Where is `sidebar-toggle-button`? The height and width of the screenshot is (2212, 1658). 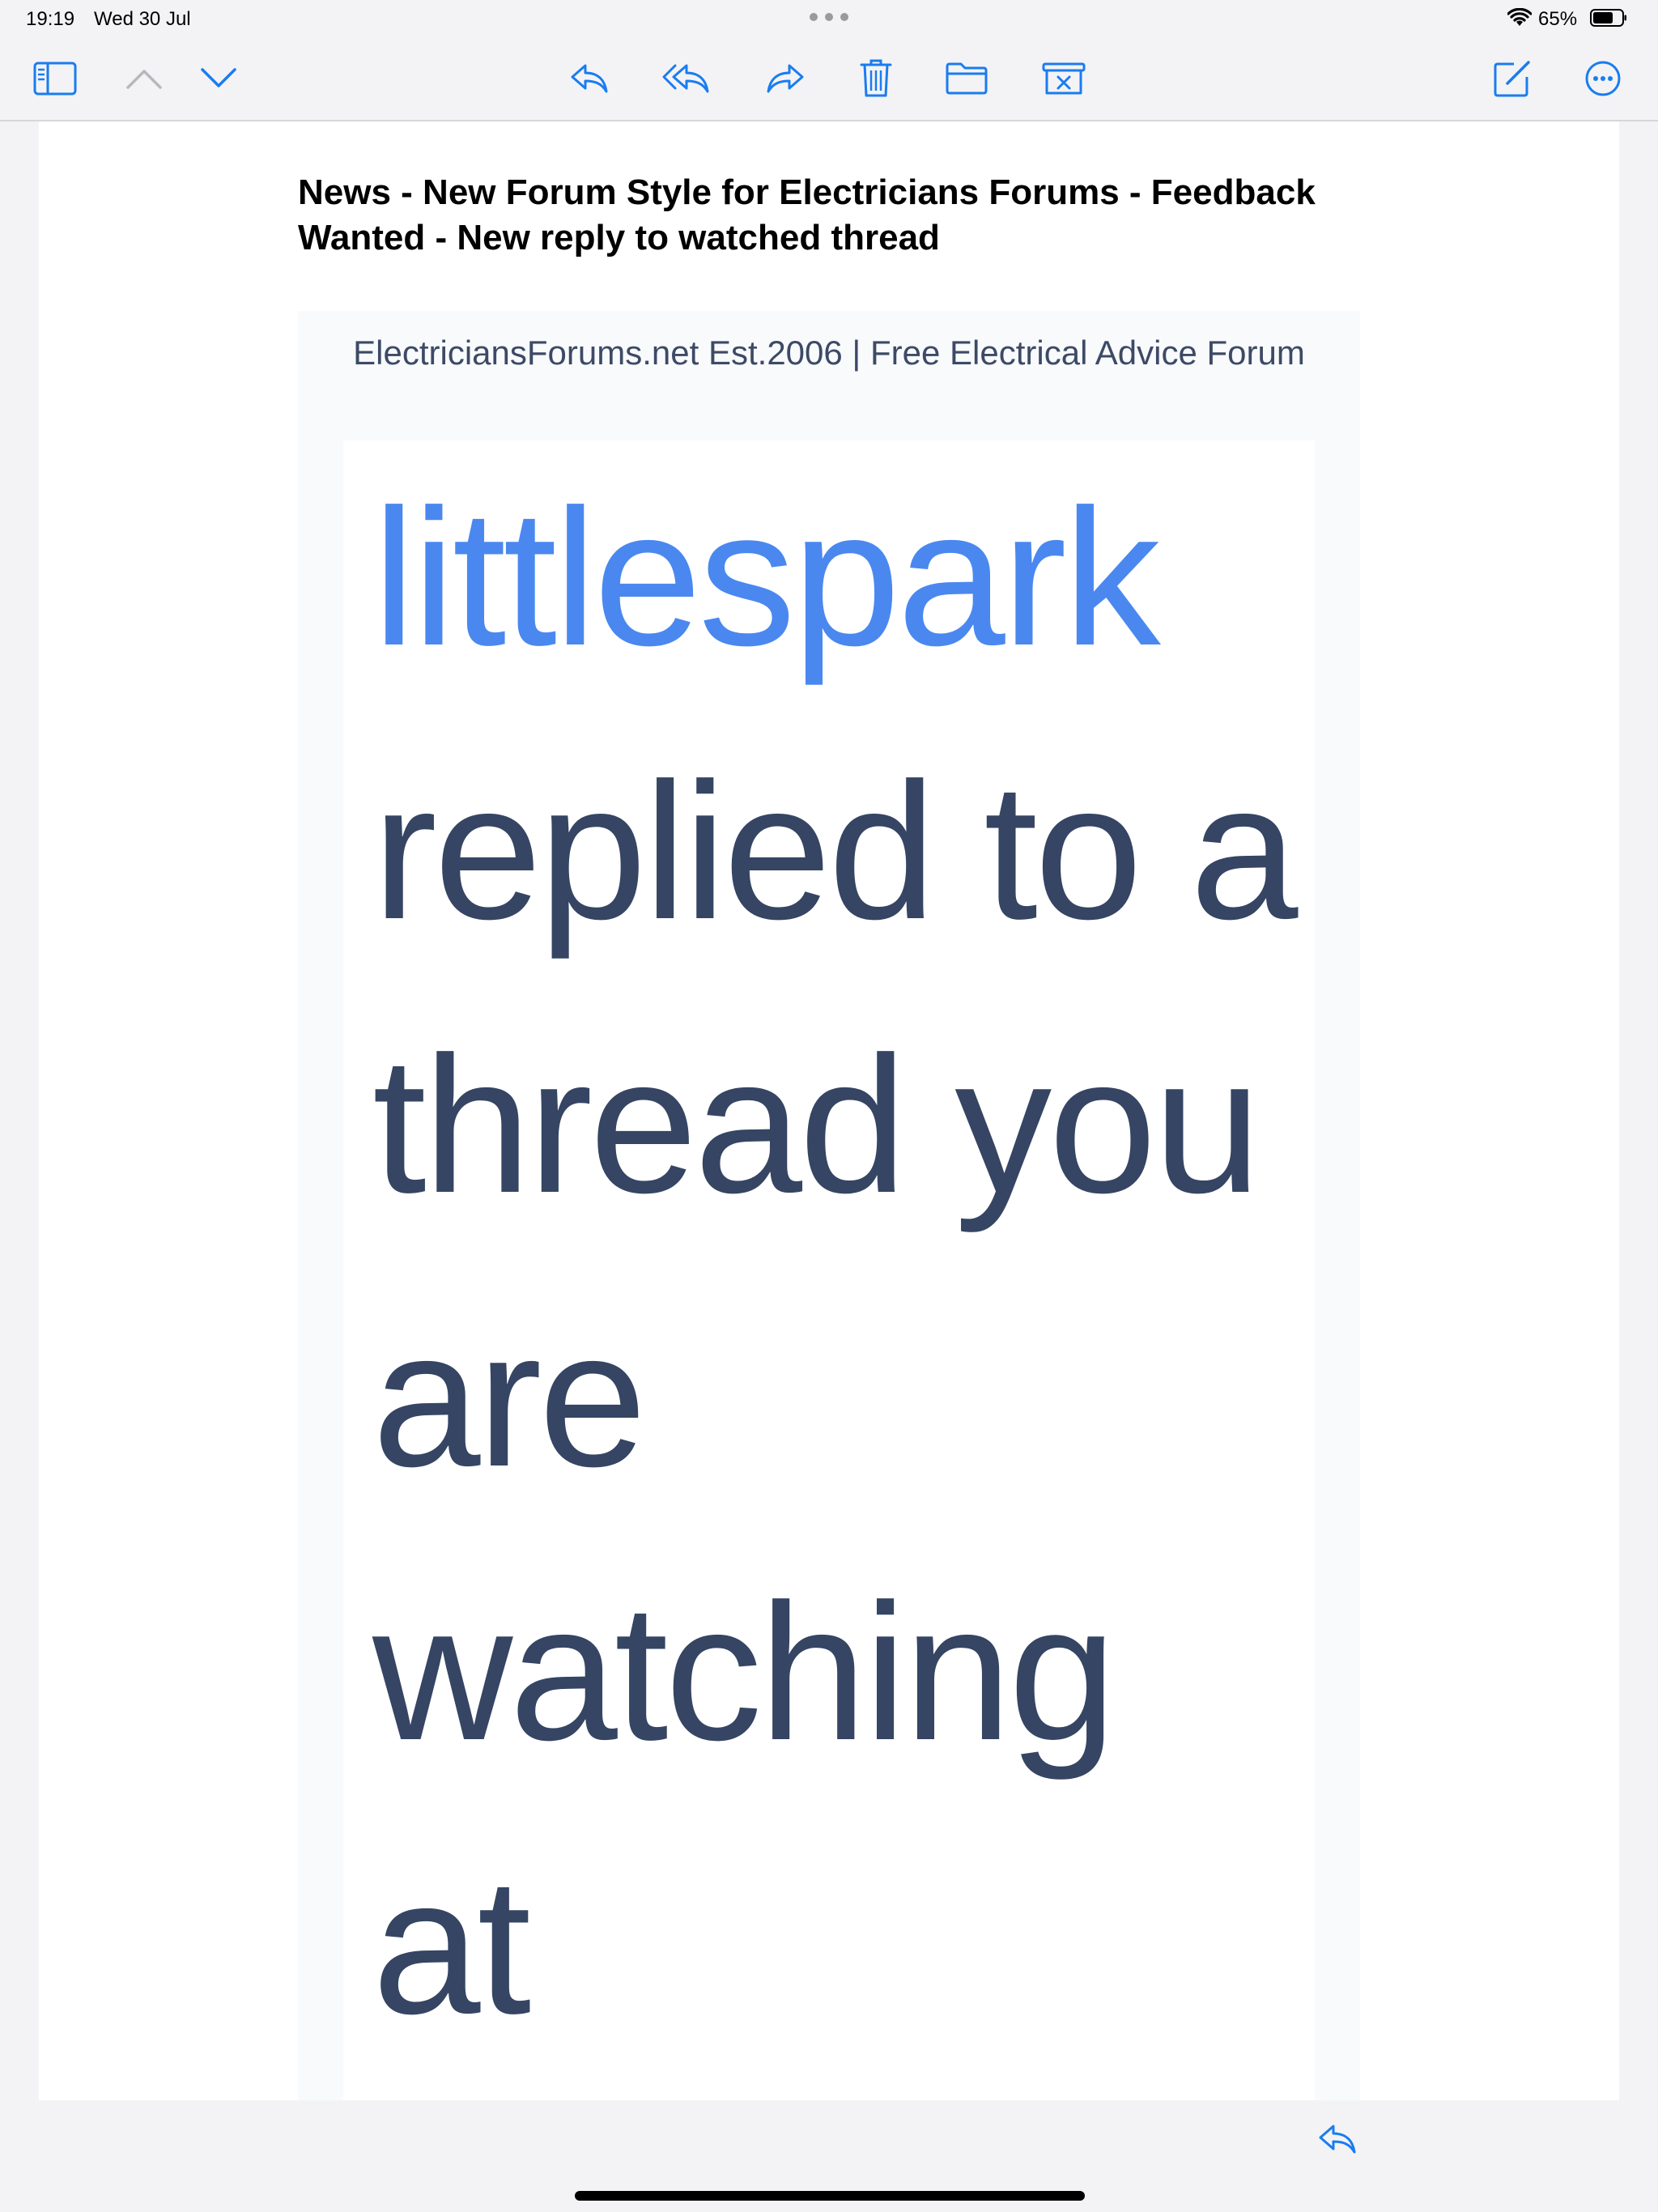
sidebar-toggle-button is located at coordinates (55, 78).